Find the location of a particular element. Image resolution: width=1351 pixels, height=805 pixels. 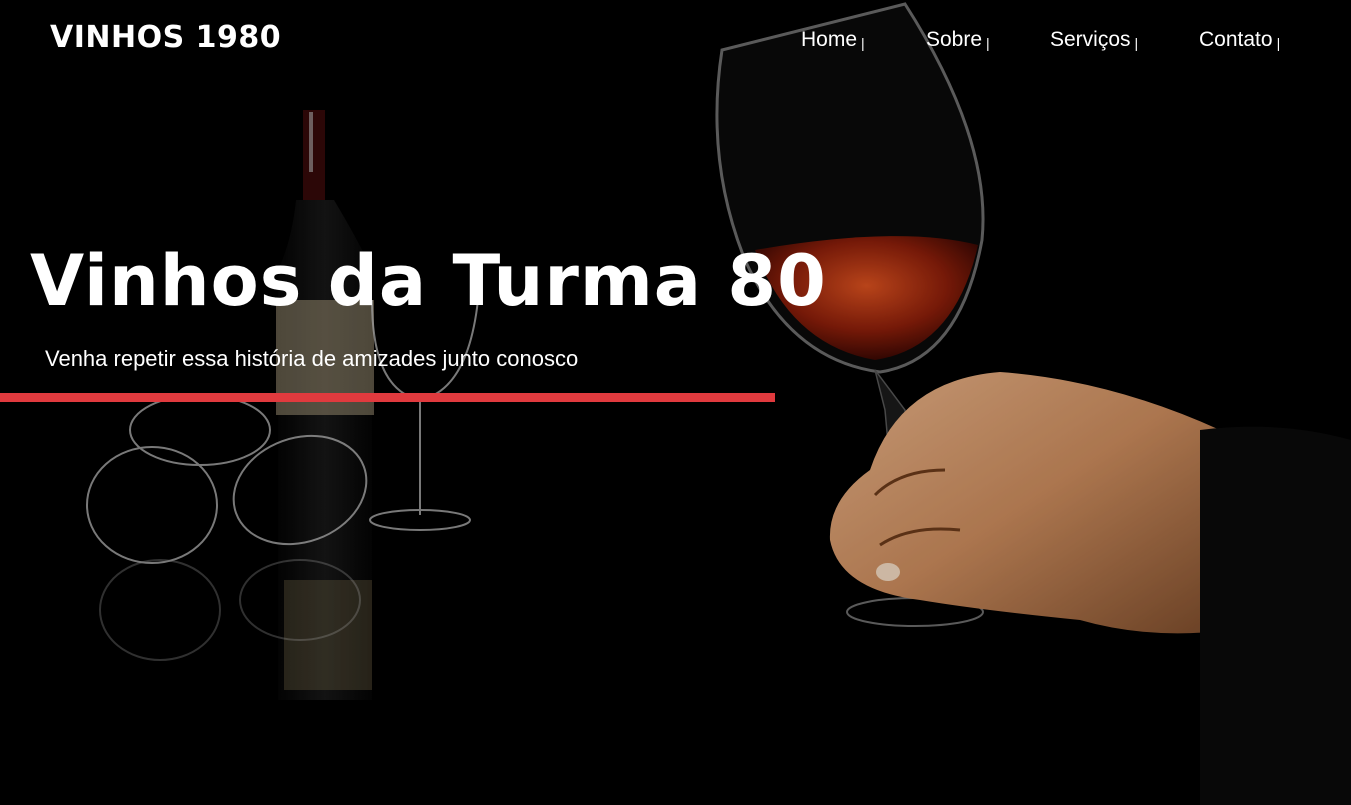

hero-title: Vinhos da Turma 80 is located at coordinates (428, 281).